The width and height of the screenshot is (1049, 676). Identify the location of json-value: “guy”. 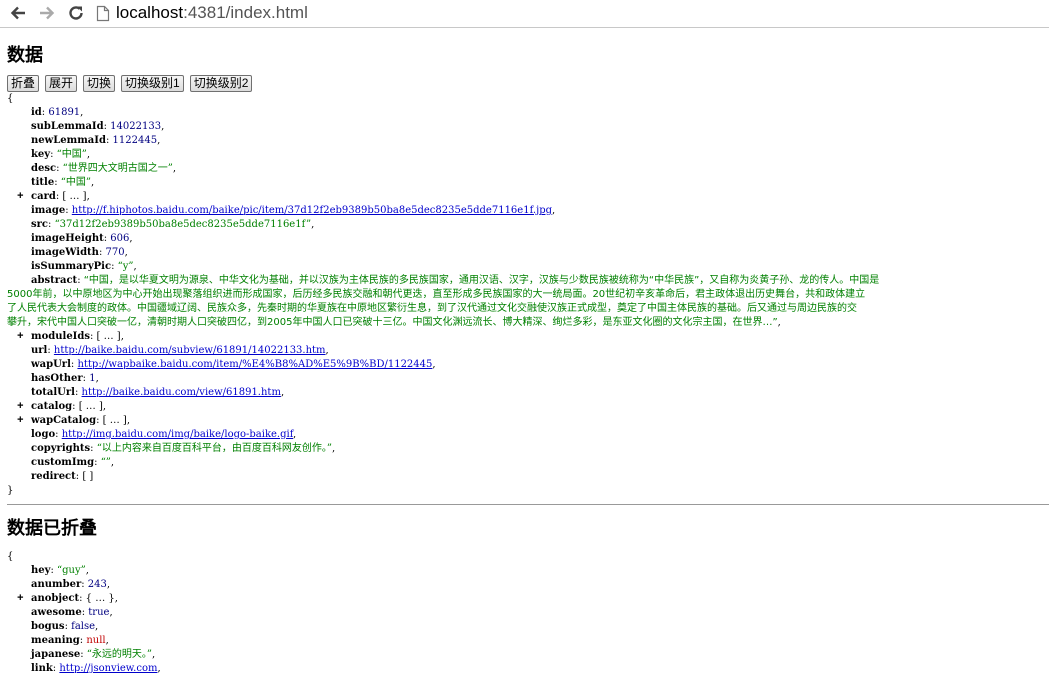
(71, 570).